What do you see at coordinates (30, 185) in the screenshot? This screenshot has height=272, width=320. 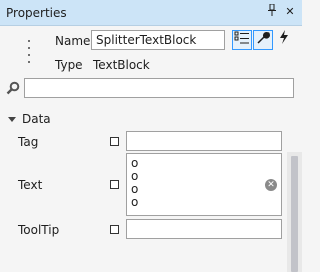 I see `property-label-text: Text` at bounding box center [30, 185].